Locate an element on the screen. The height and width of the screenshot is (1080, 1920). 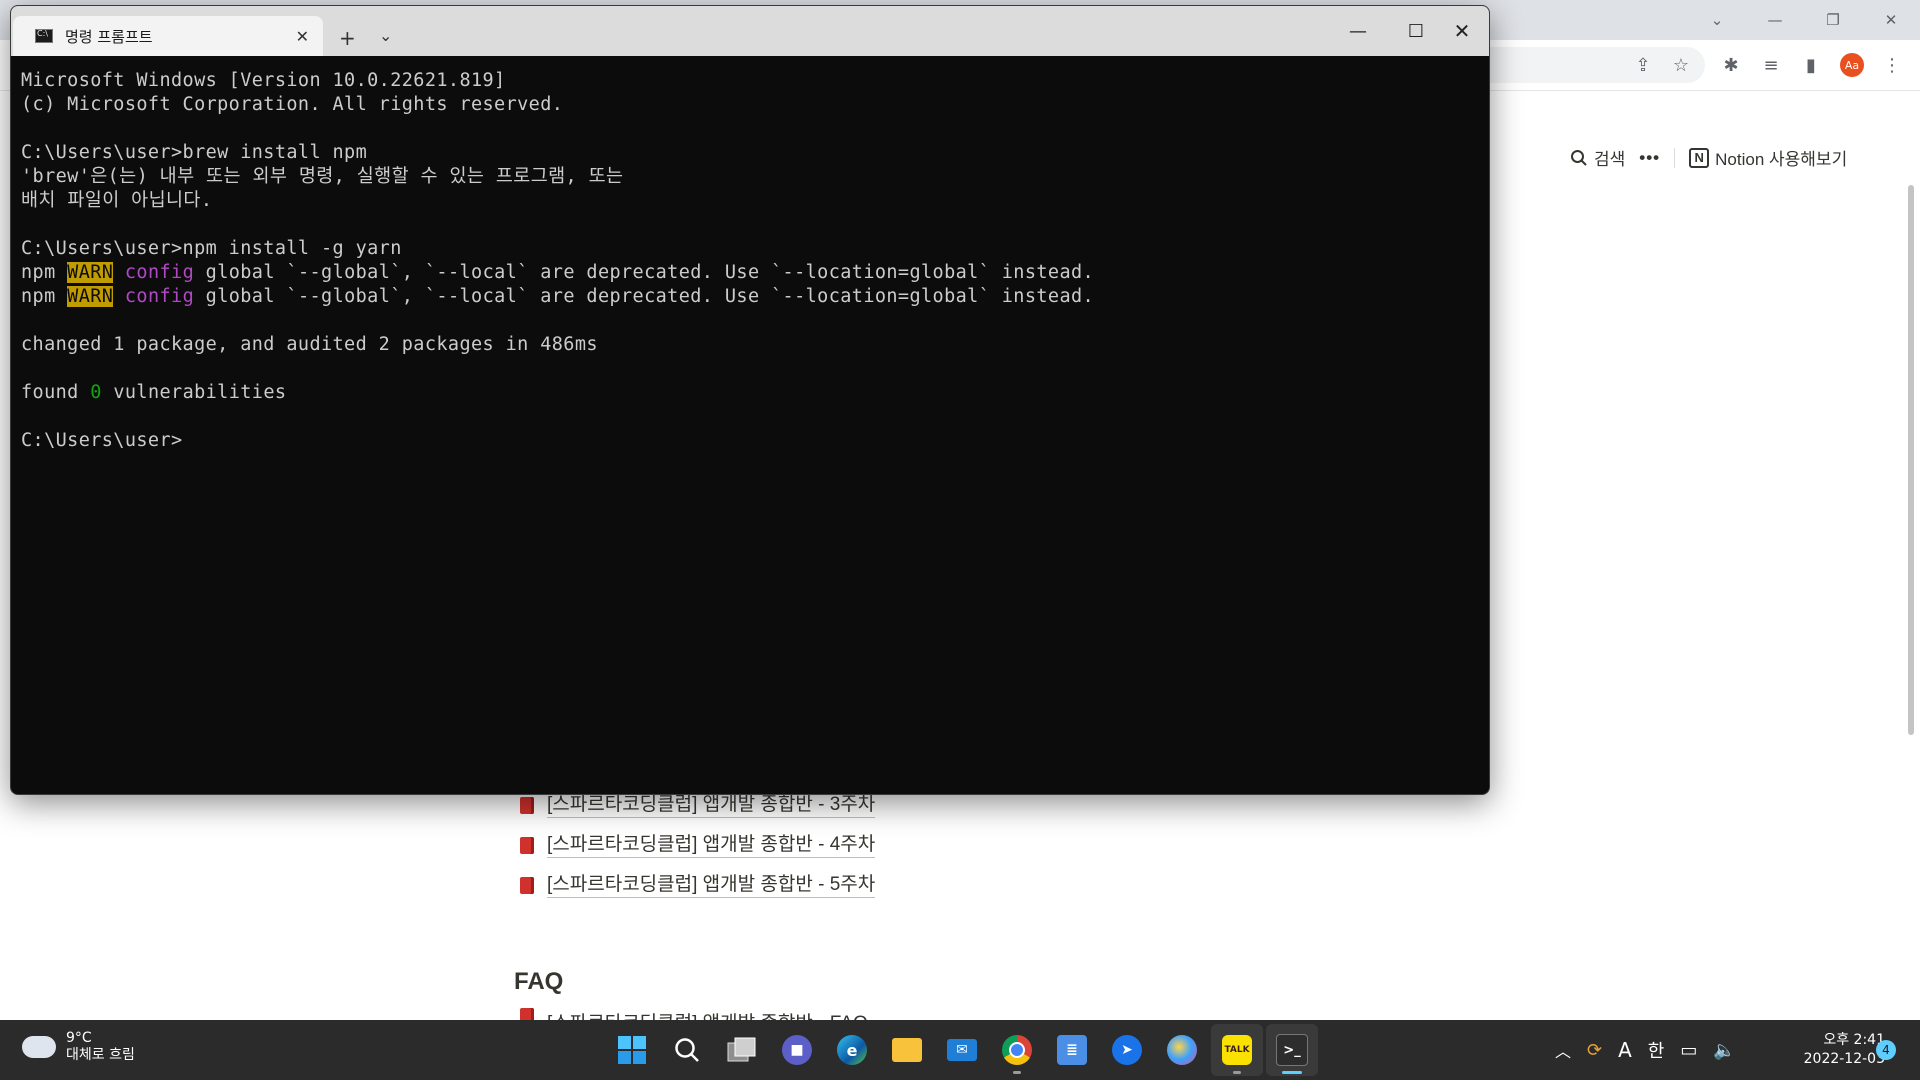
page-scrollbar is located at coordinates (1911, 460).